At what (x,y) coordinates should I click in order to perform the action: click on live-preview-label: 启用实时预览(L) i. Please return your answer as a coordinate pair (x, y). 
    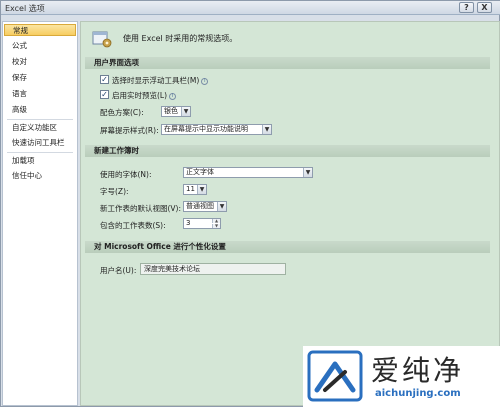
    Looking at the image, I should click on (144, 95).